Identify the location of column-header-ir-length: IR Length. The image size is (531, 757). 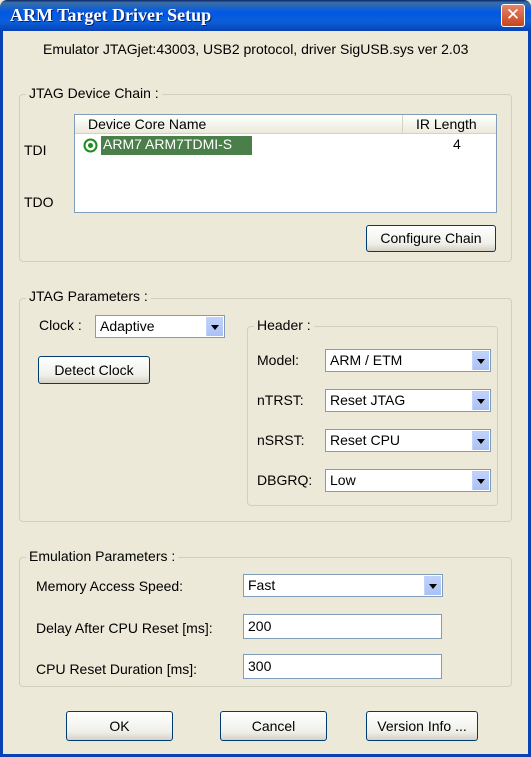
(449, 124).